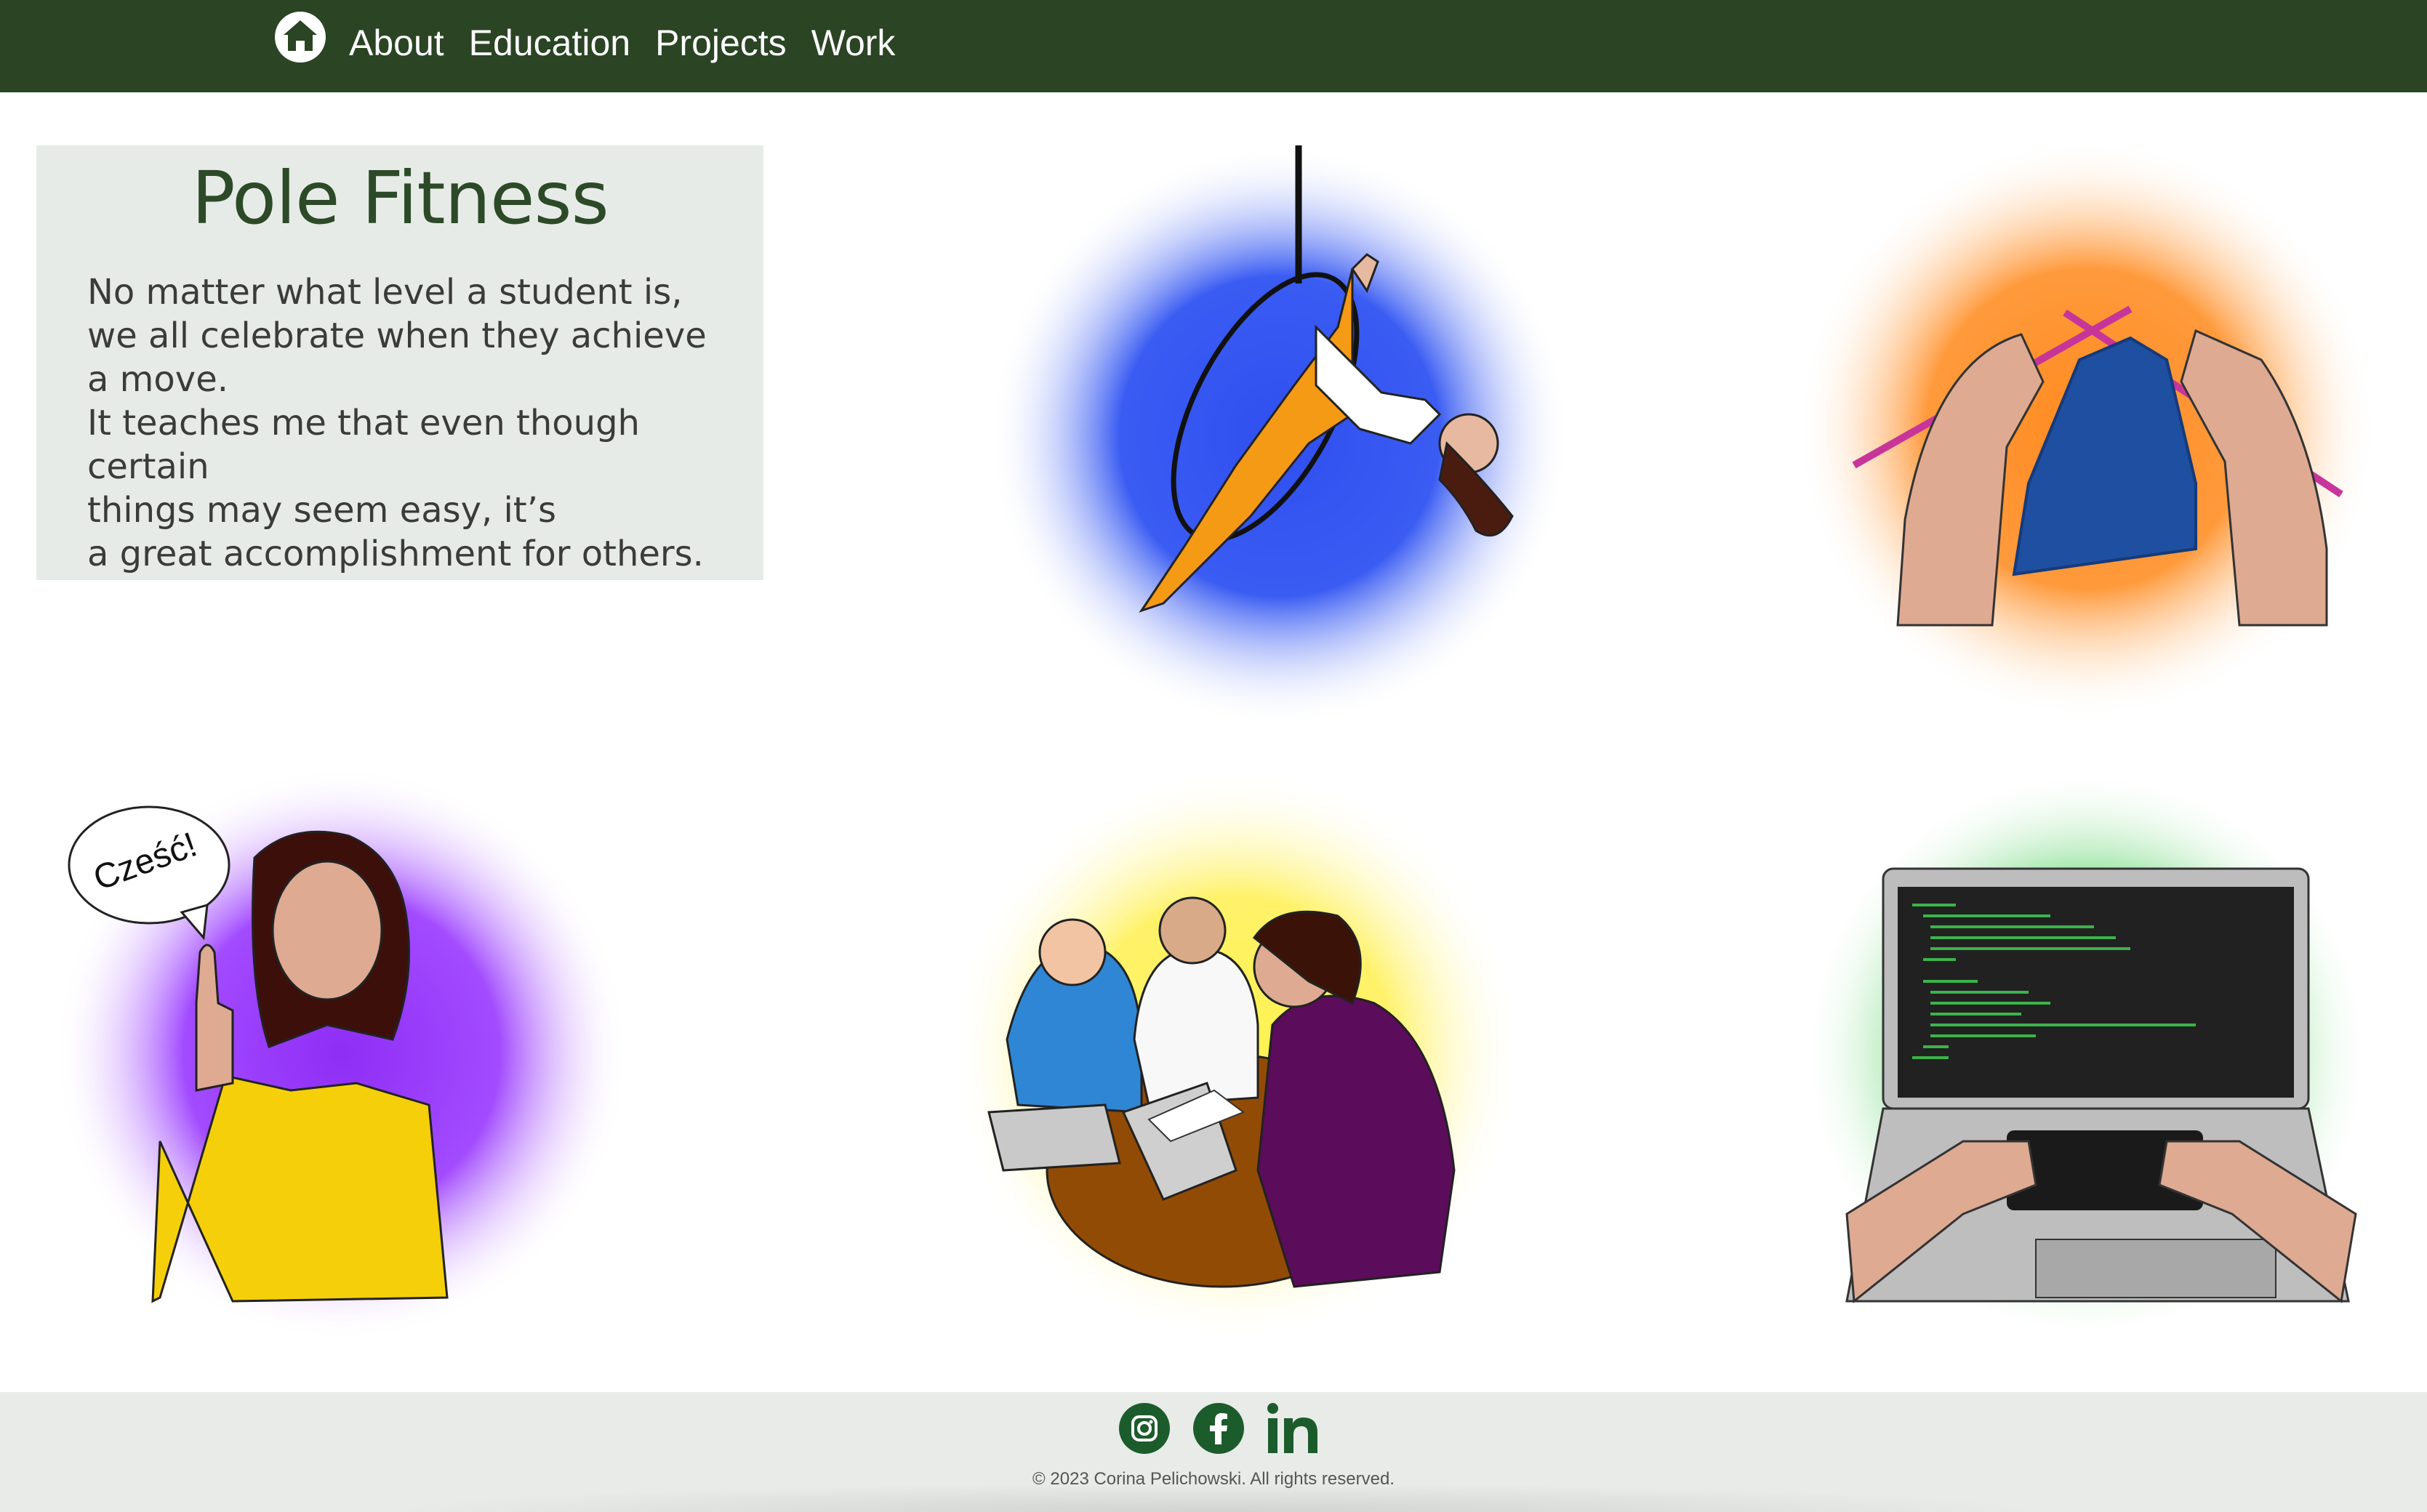 The image size is (2427, 1512). What do you see at coordinates (1144, 1428) in the screenshot?
I see `instagram-icon` at bounding box center [1144, 1428].